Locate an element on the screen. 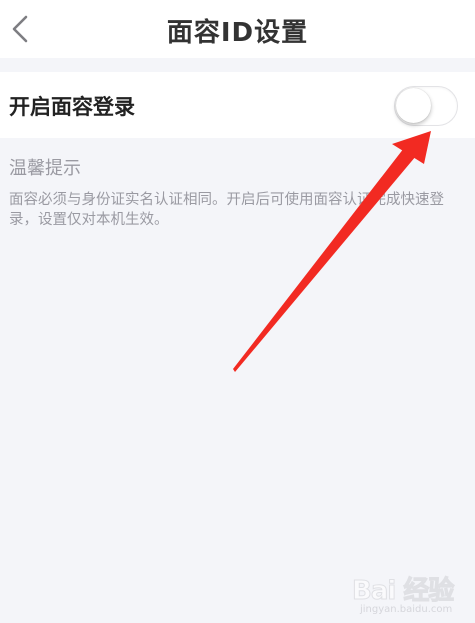  tips-title: 温馨提示 is located at coordinates (45, 168).